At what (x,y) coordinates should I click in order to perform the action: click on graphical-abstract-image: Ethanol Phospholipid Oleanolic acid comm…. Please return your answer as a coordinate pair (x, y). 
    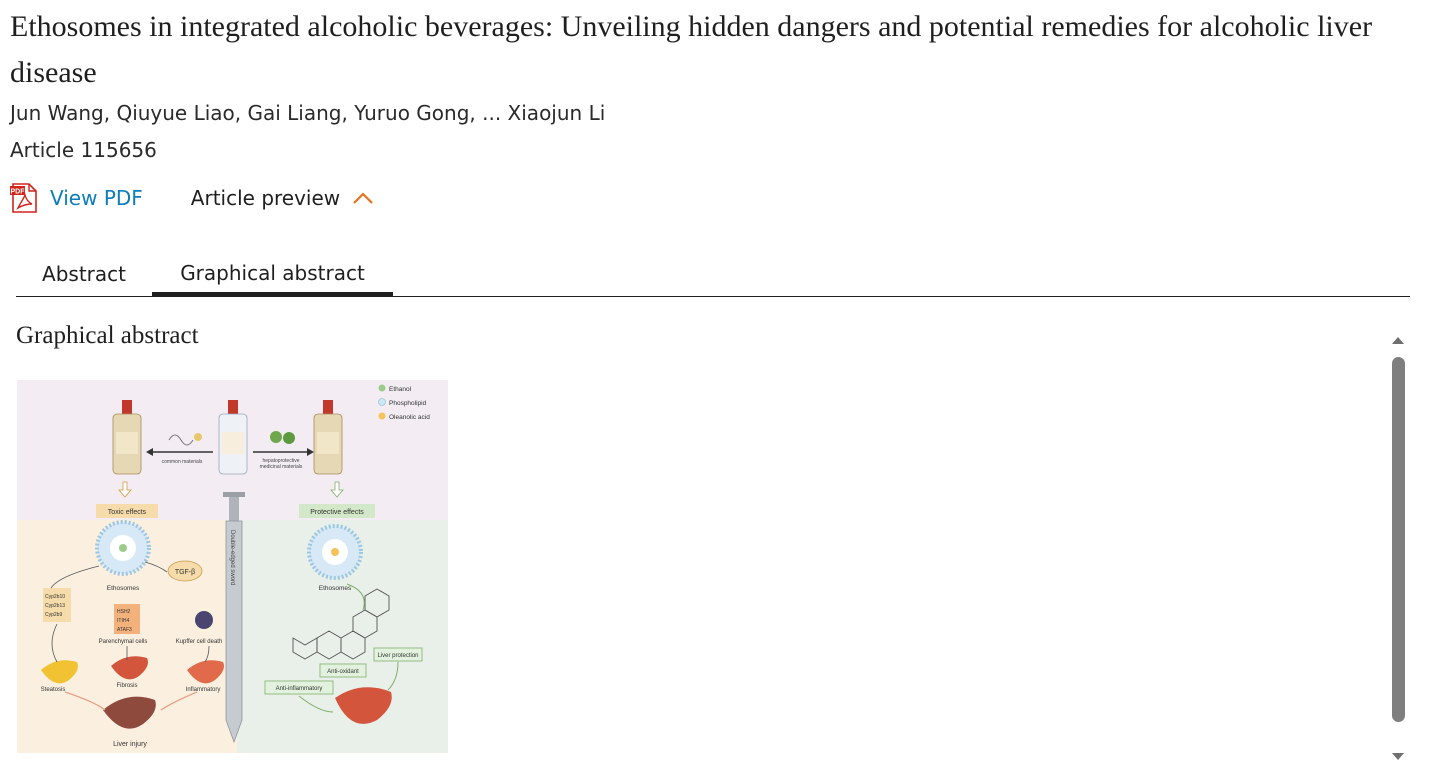
    Looking at the image, I should click on (232, 566).